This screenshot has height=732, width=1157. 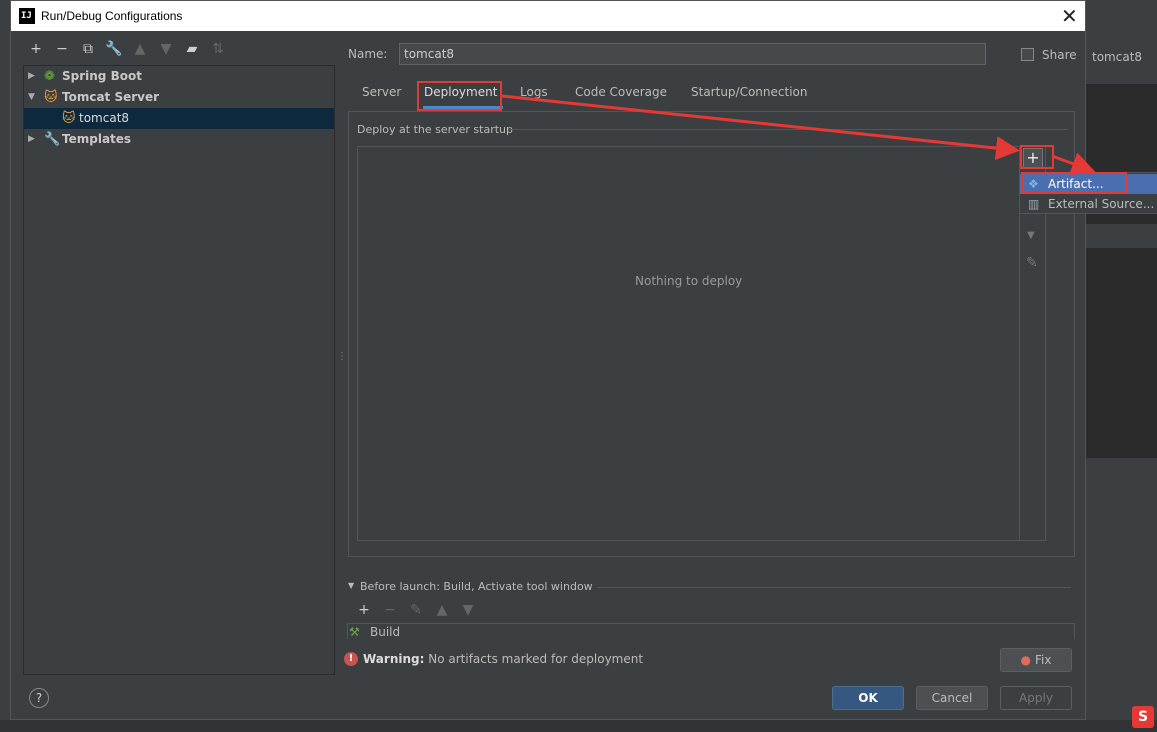 What do you see at coordinates (1143, 717) in the screenshot?
I see `watermark-logo: S` at bounding box center [1143, 717].